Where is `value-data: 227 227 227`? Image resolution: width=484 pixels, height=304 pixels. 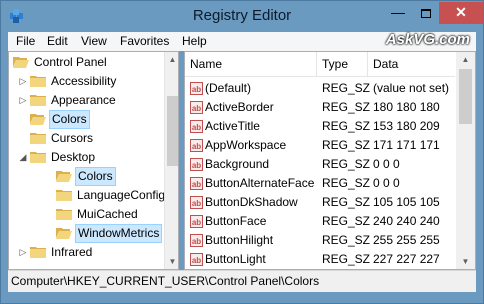 value-data: 227 227 227 is located at coordinates (406, 259).